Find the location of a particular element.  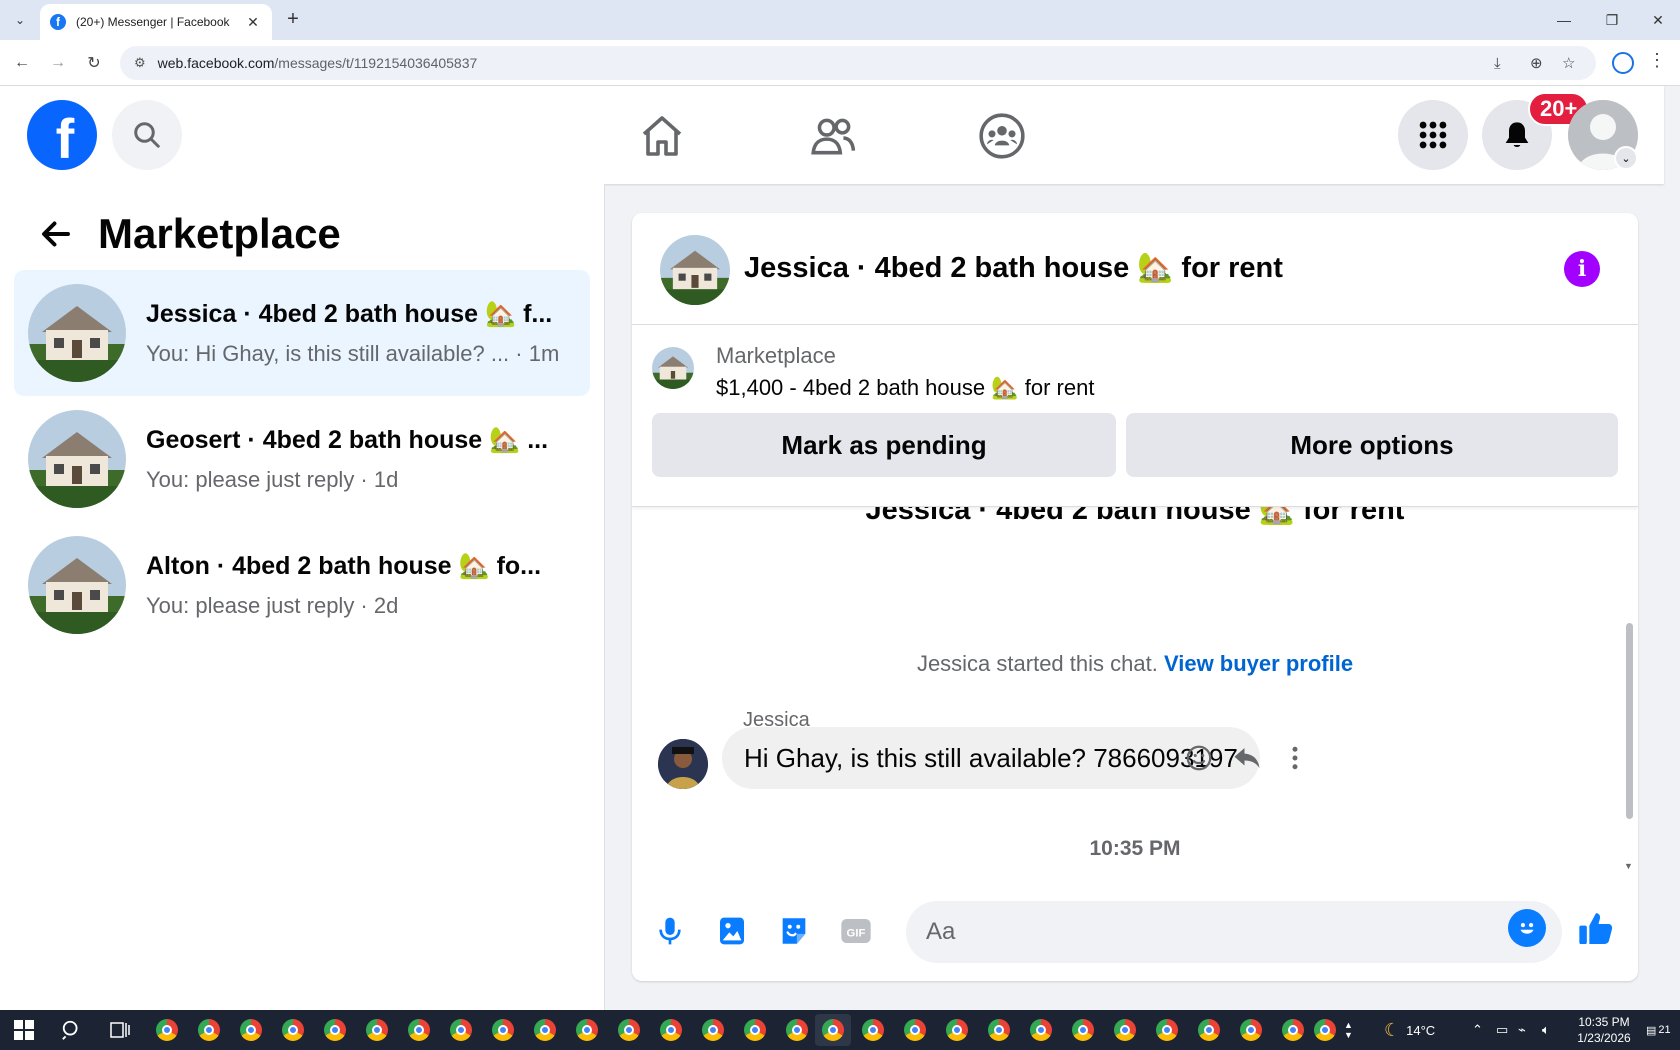

browser-tab-strip: ⌄ f (20+) Messenger | Facebook ✕ + — ❐ ✕ is located at coordinates (840, 20).